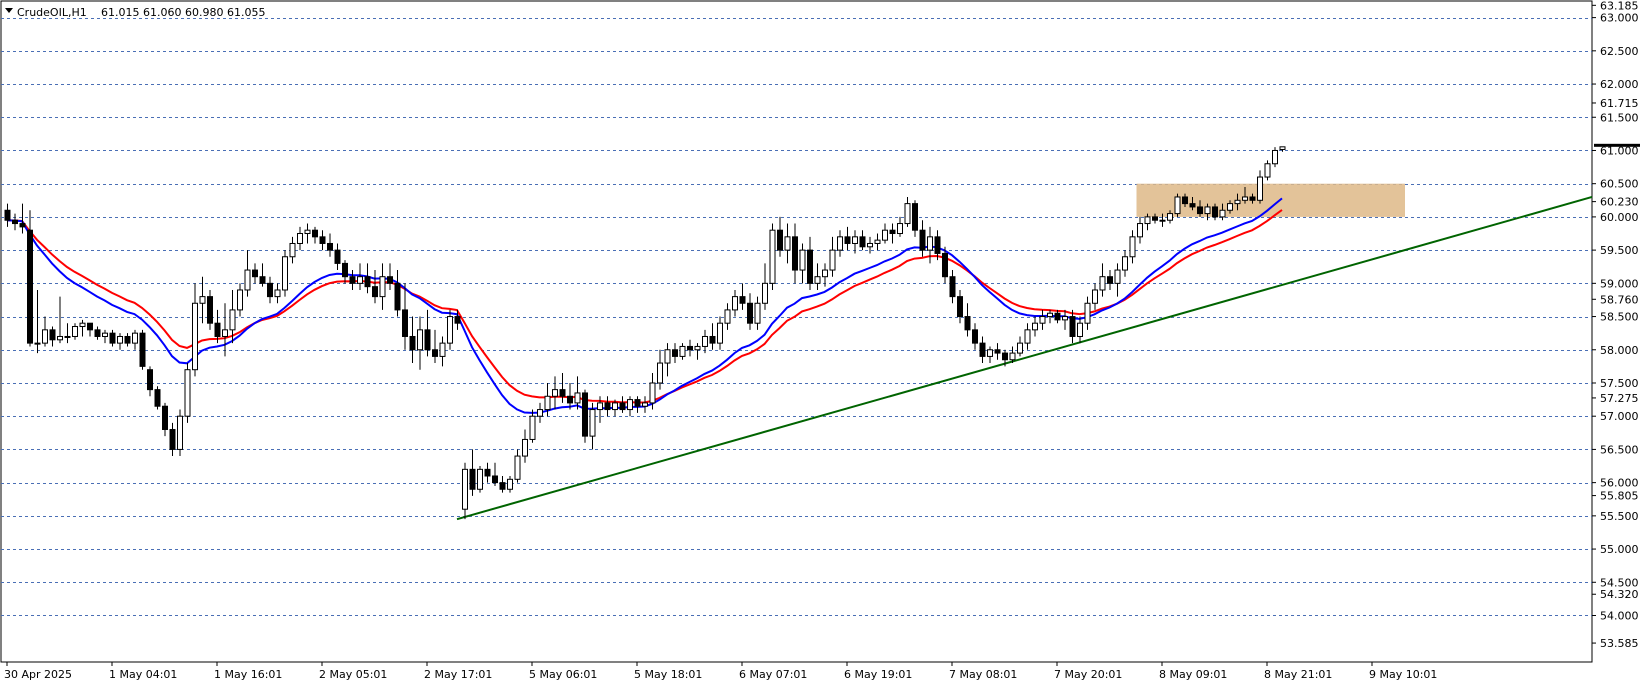  I want to click on y-tick-label: 53.585, so click(1619, 643).